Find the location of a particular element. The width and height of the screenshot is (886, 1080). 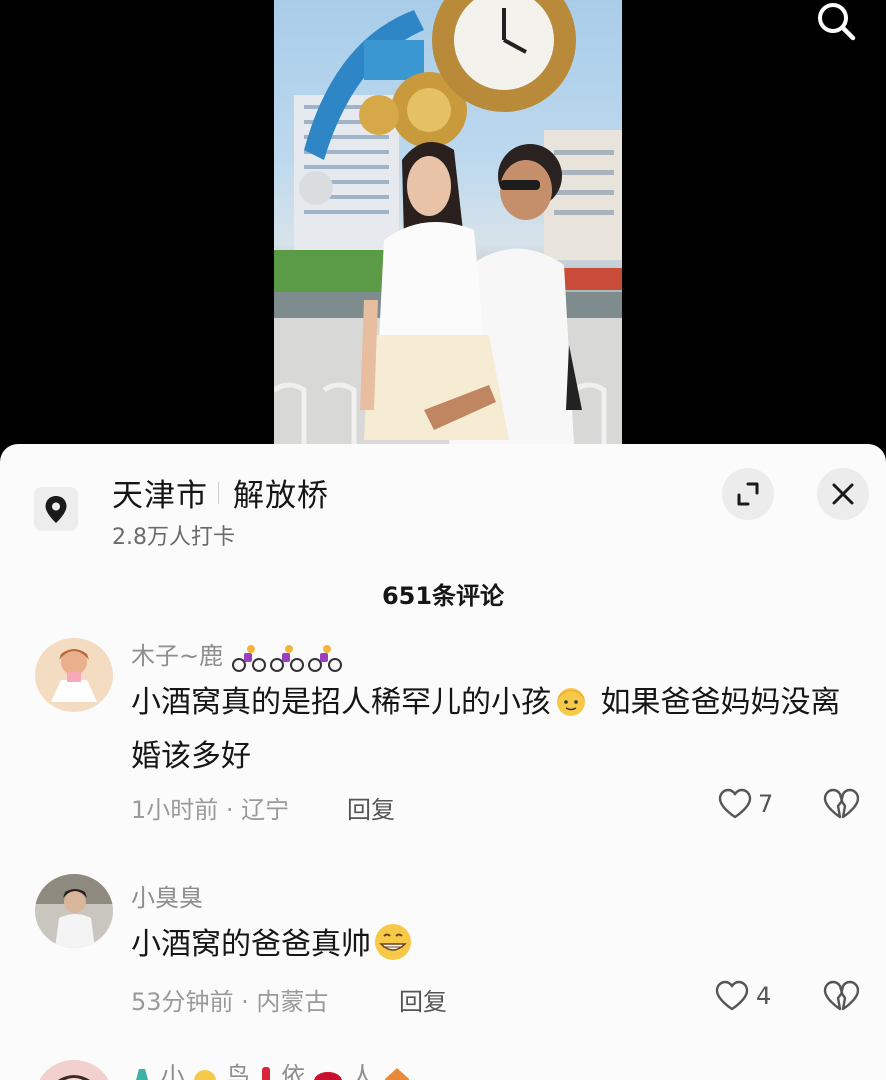

close-button is located at coordinates (843, 494).